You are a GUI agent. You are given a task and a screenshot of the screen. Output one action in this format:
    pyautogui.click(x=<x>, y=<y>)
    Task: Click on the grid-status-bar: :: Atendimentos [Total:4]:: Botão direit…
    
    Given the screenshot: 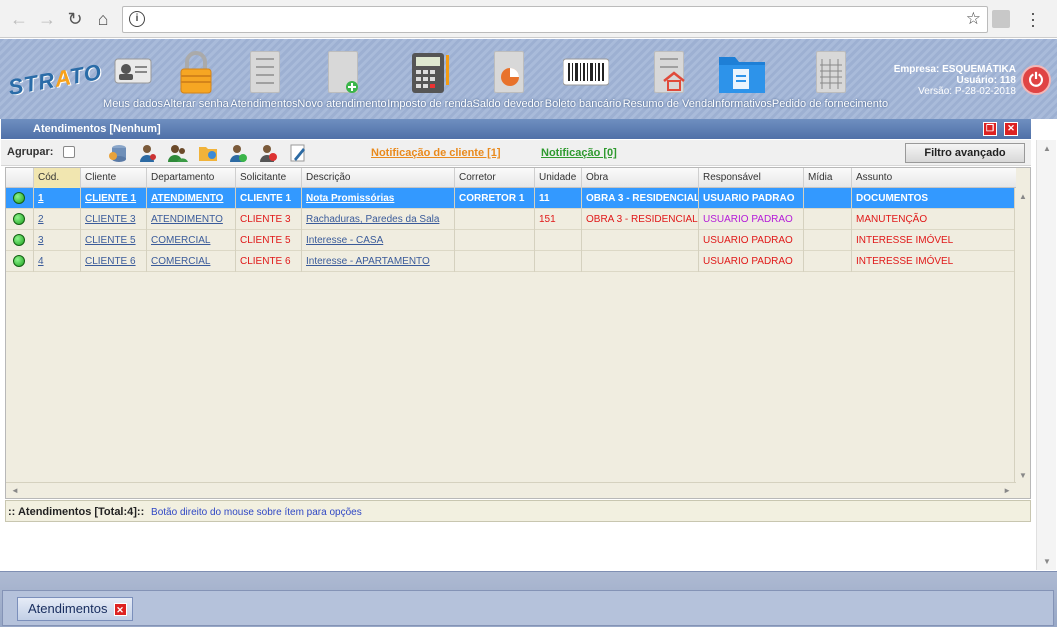 What is the action you would take?
    pyautogui.click(x=518, y=511)
    